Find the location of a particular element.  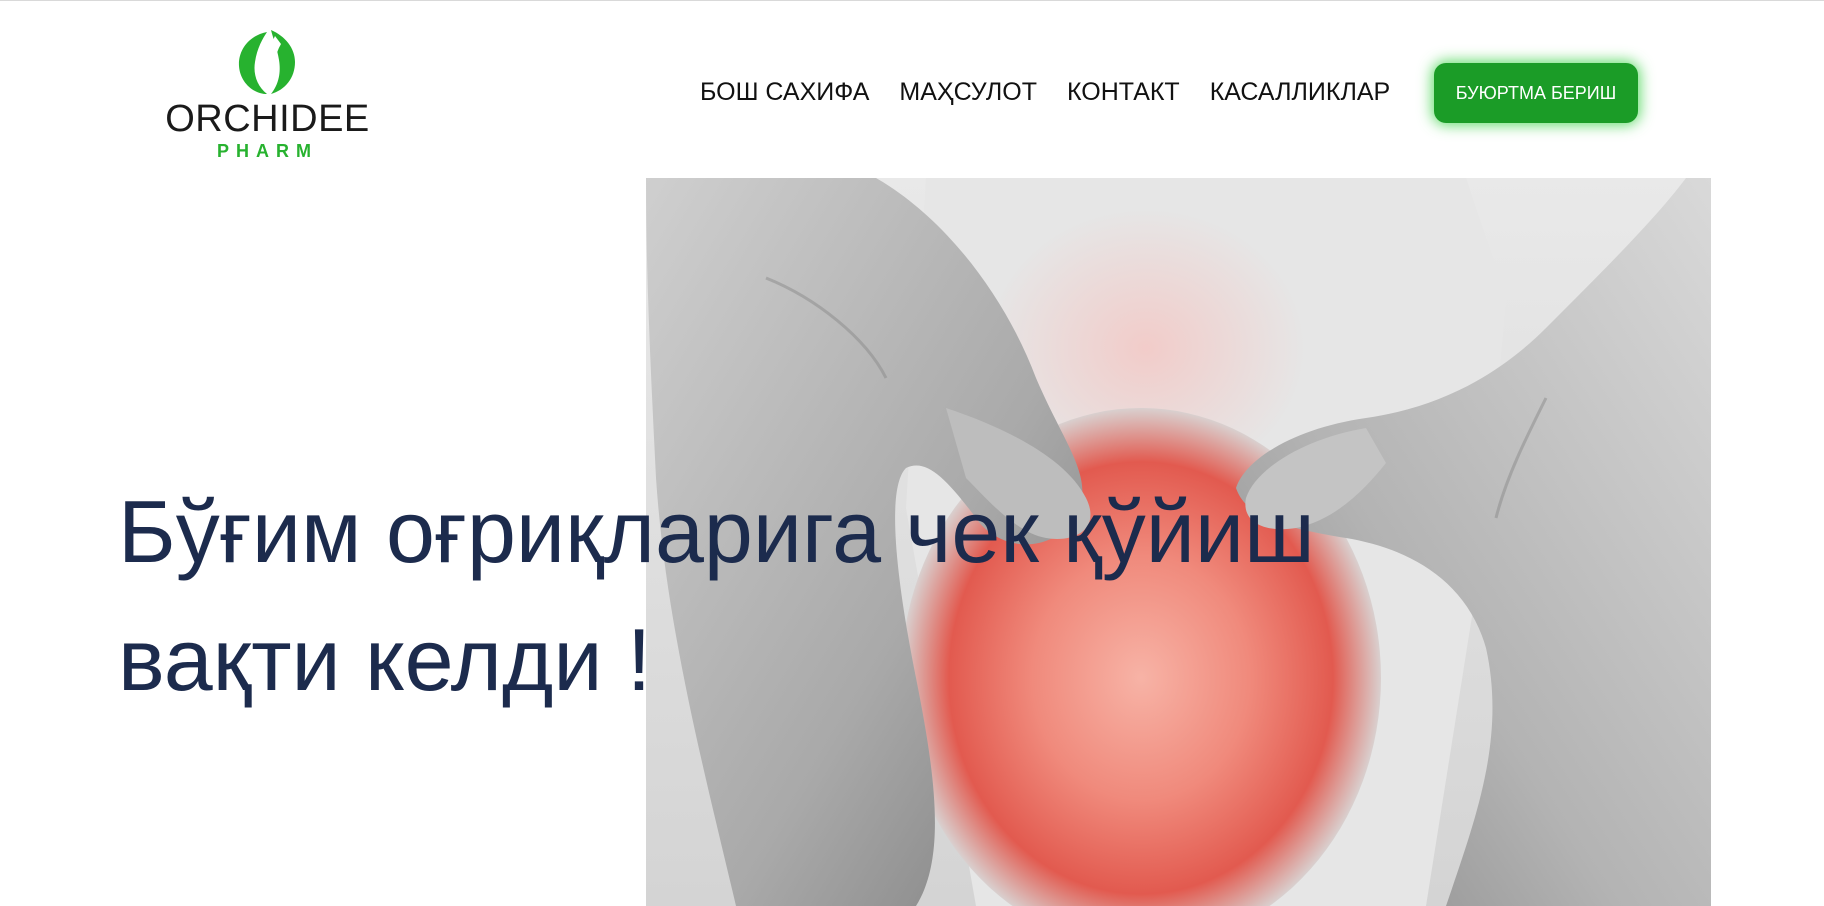

main-nav: БОШ САХИФА МАҲСУЛОТ КОНТАКТ КАСАЛЛИКЛАР is located at coordinates (1045, 92).